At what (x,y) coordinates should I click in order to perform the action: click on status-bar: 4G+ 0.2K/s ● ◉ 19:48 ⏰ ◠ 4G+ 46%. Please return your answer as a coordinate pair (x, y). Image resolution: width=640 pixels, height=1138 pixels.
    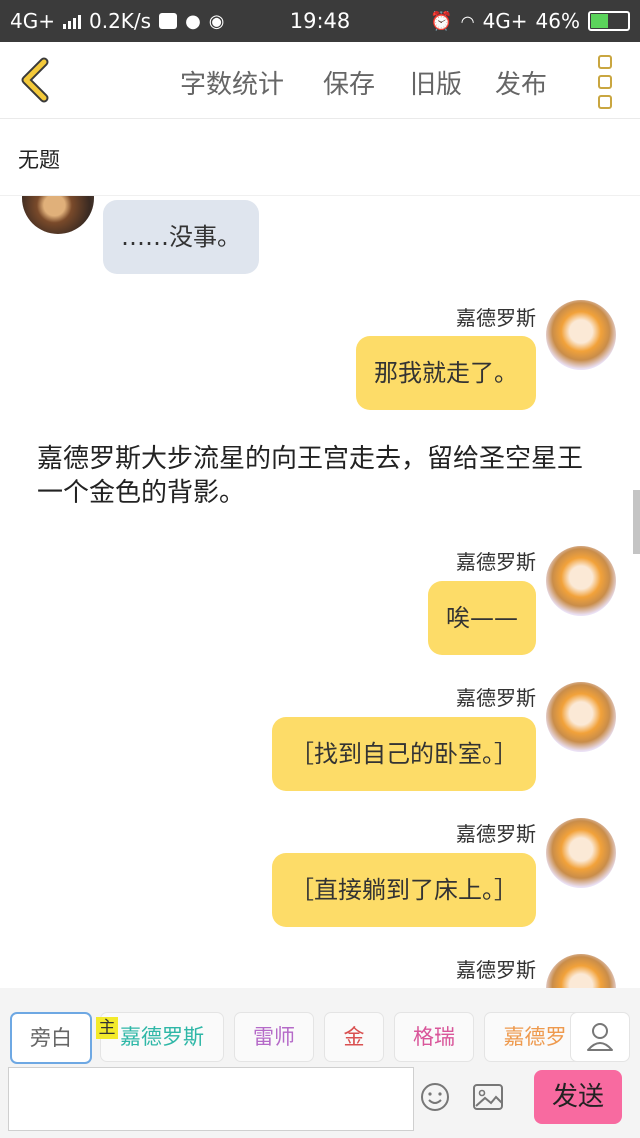
    Looking at the image, I should click on (320, 21).